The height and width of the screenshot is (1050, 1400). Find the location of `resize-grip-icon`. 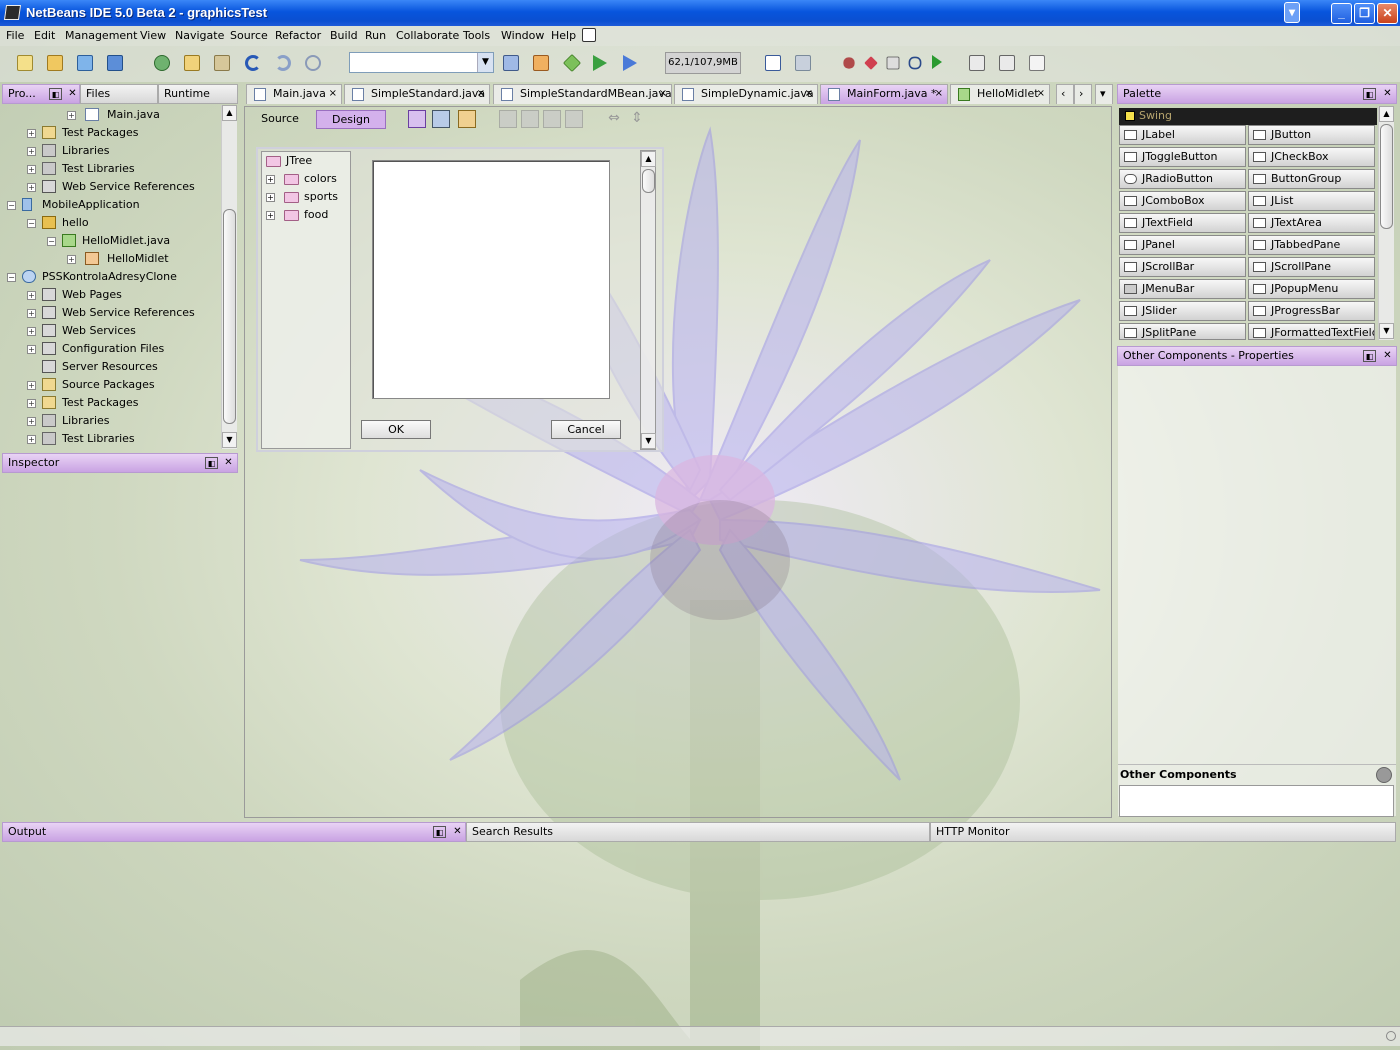

resize-grip-icon is located at coordinates (1391, 1036).